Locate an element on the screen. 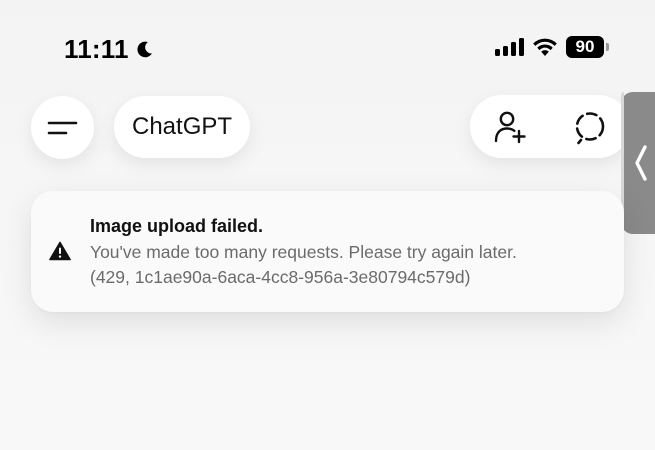  status-indicators: 90 is located at coordinates (552, 47).